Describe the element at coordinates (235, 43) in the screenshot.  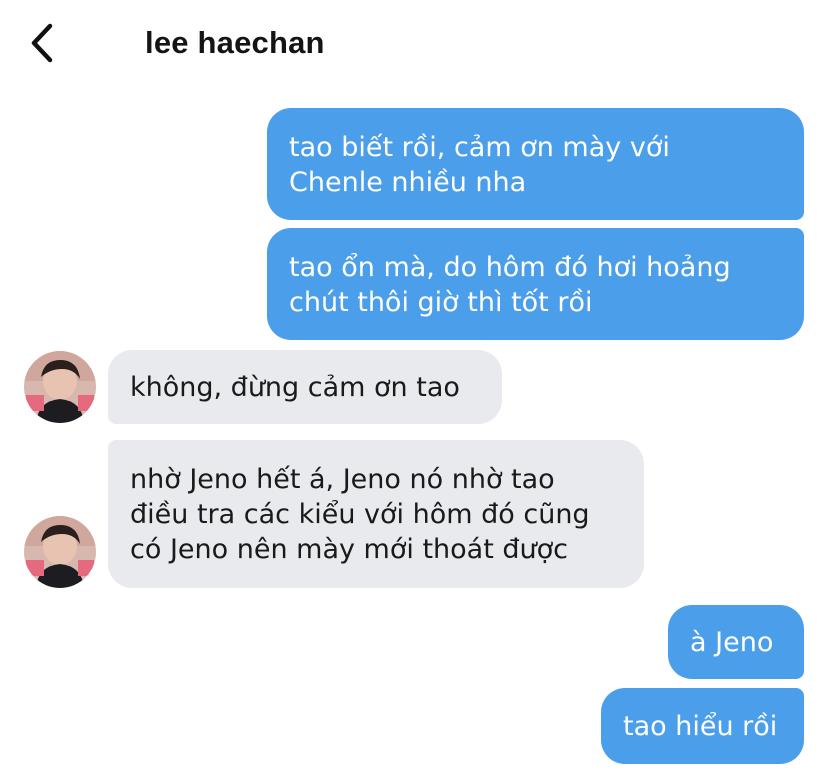
I see `contact-name: lee haechan` at that location.